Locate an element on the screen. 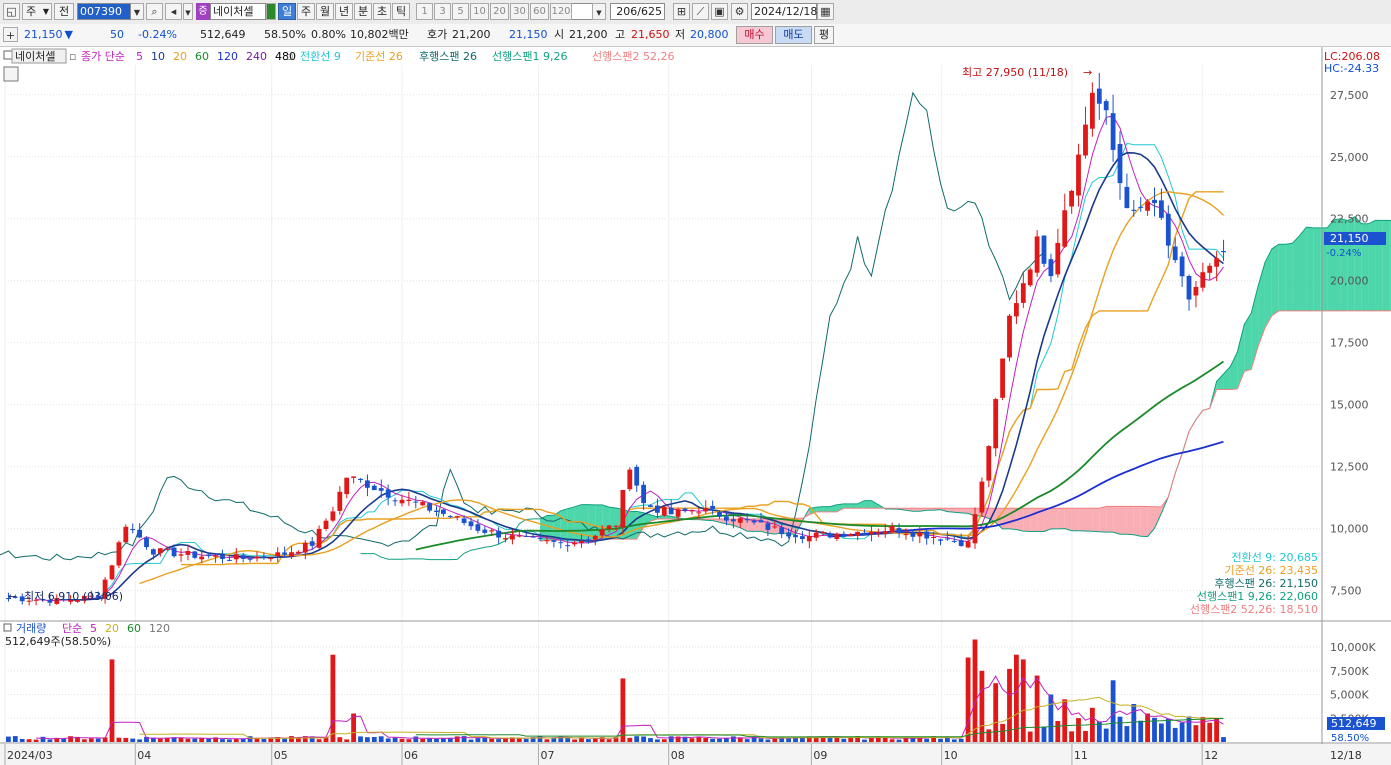 Image resolution: width=1391 pixels, height=765 pixels. code-dropdown-icon: ▼ is located at coordinates (137, 11).